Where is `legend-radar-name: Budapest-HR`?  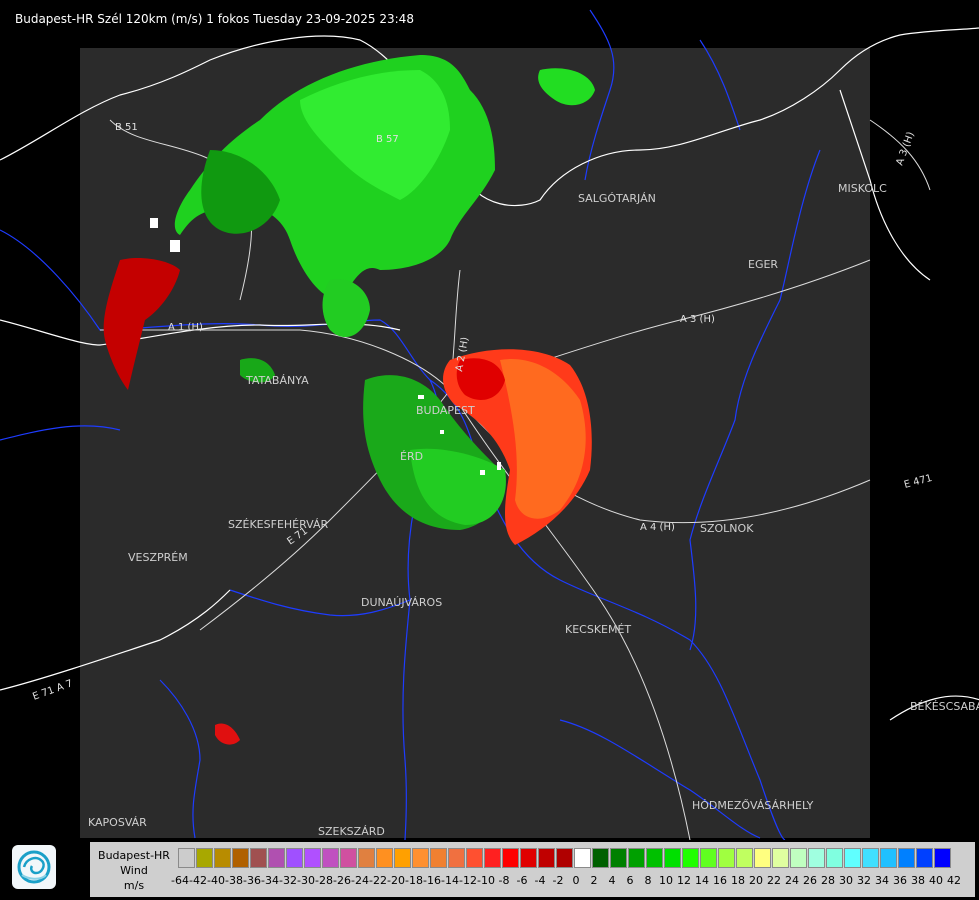 legend-radar-name: Budapest-HR is located at coordinates (134, 855).